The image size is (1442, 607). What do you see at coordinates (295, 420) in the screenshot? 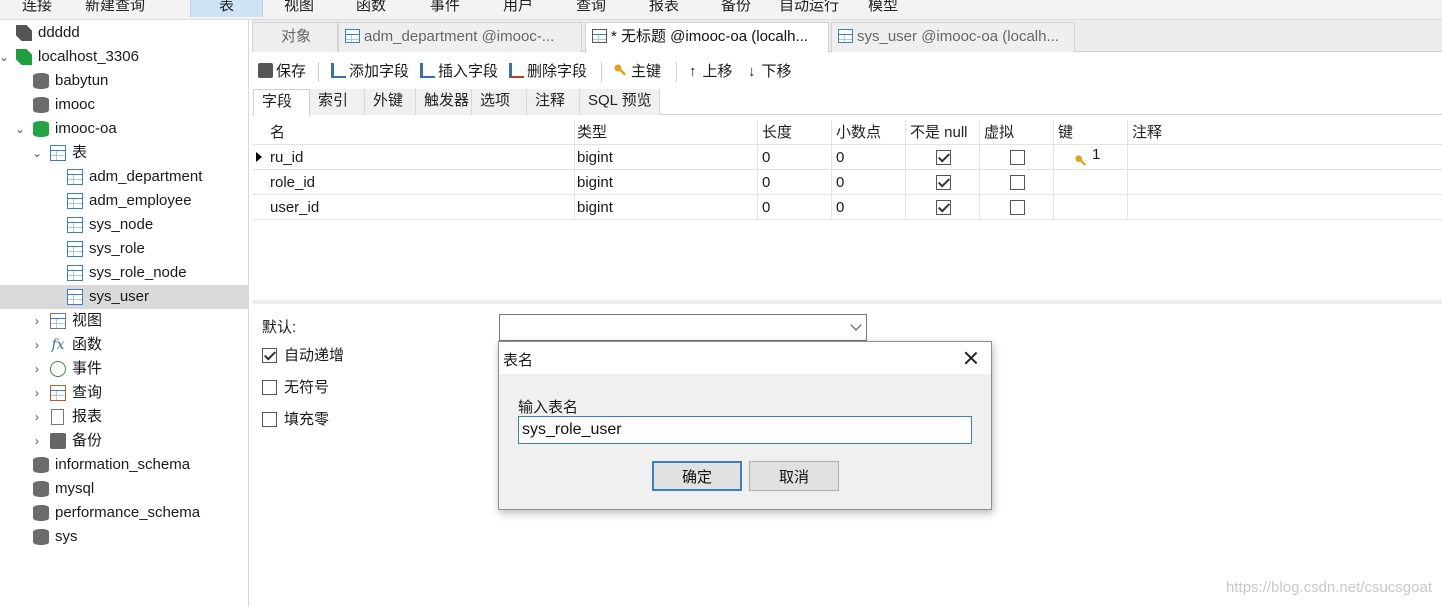
I see `zerofill-checkbox: 填充零` at bounding box center [295, 420].